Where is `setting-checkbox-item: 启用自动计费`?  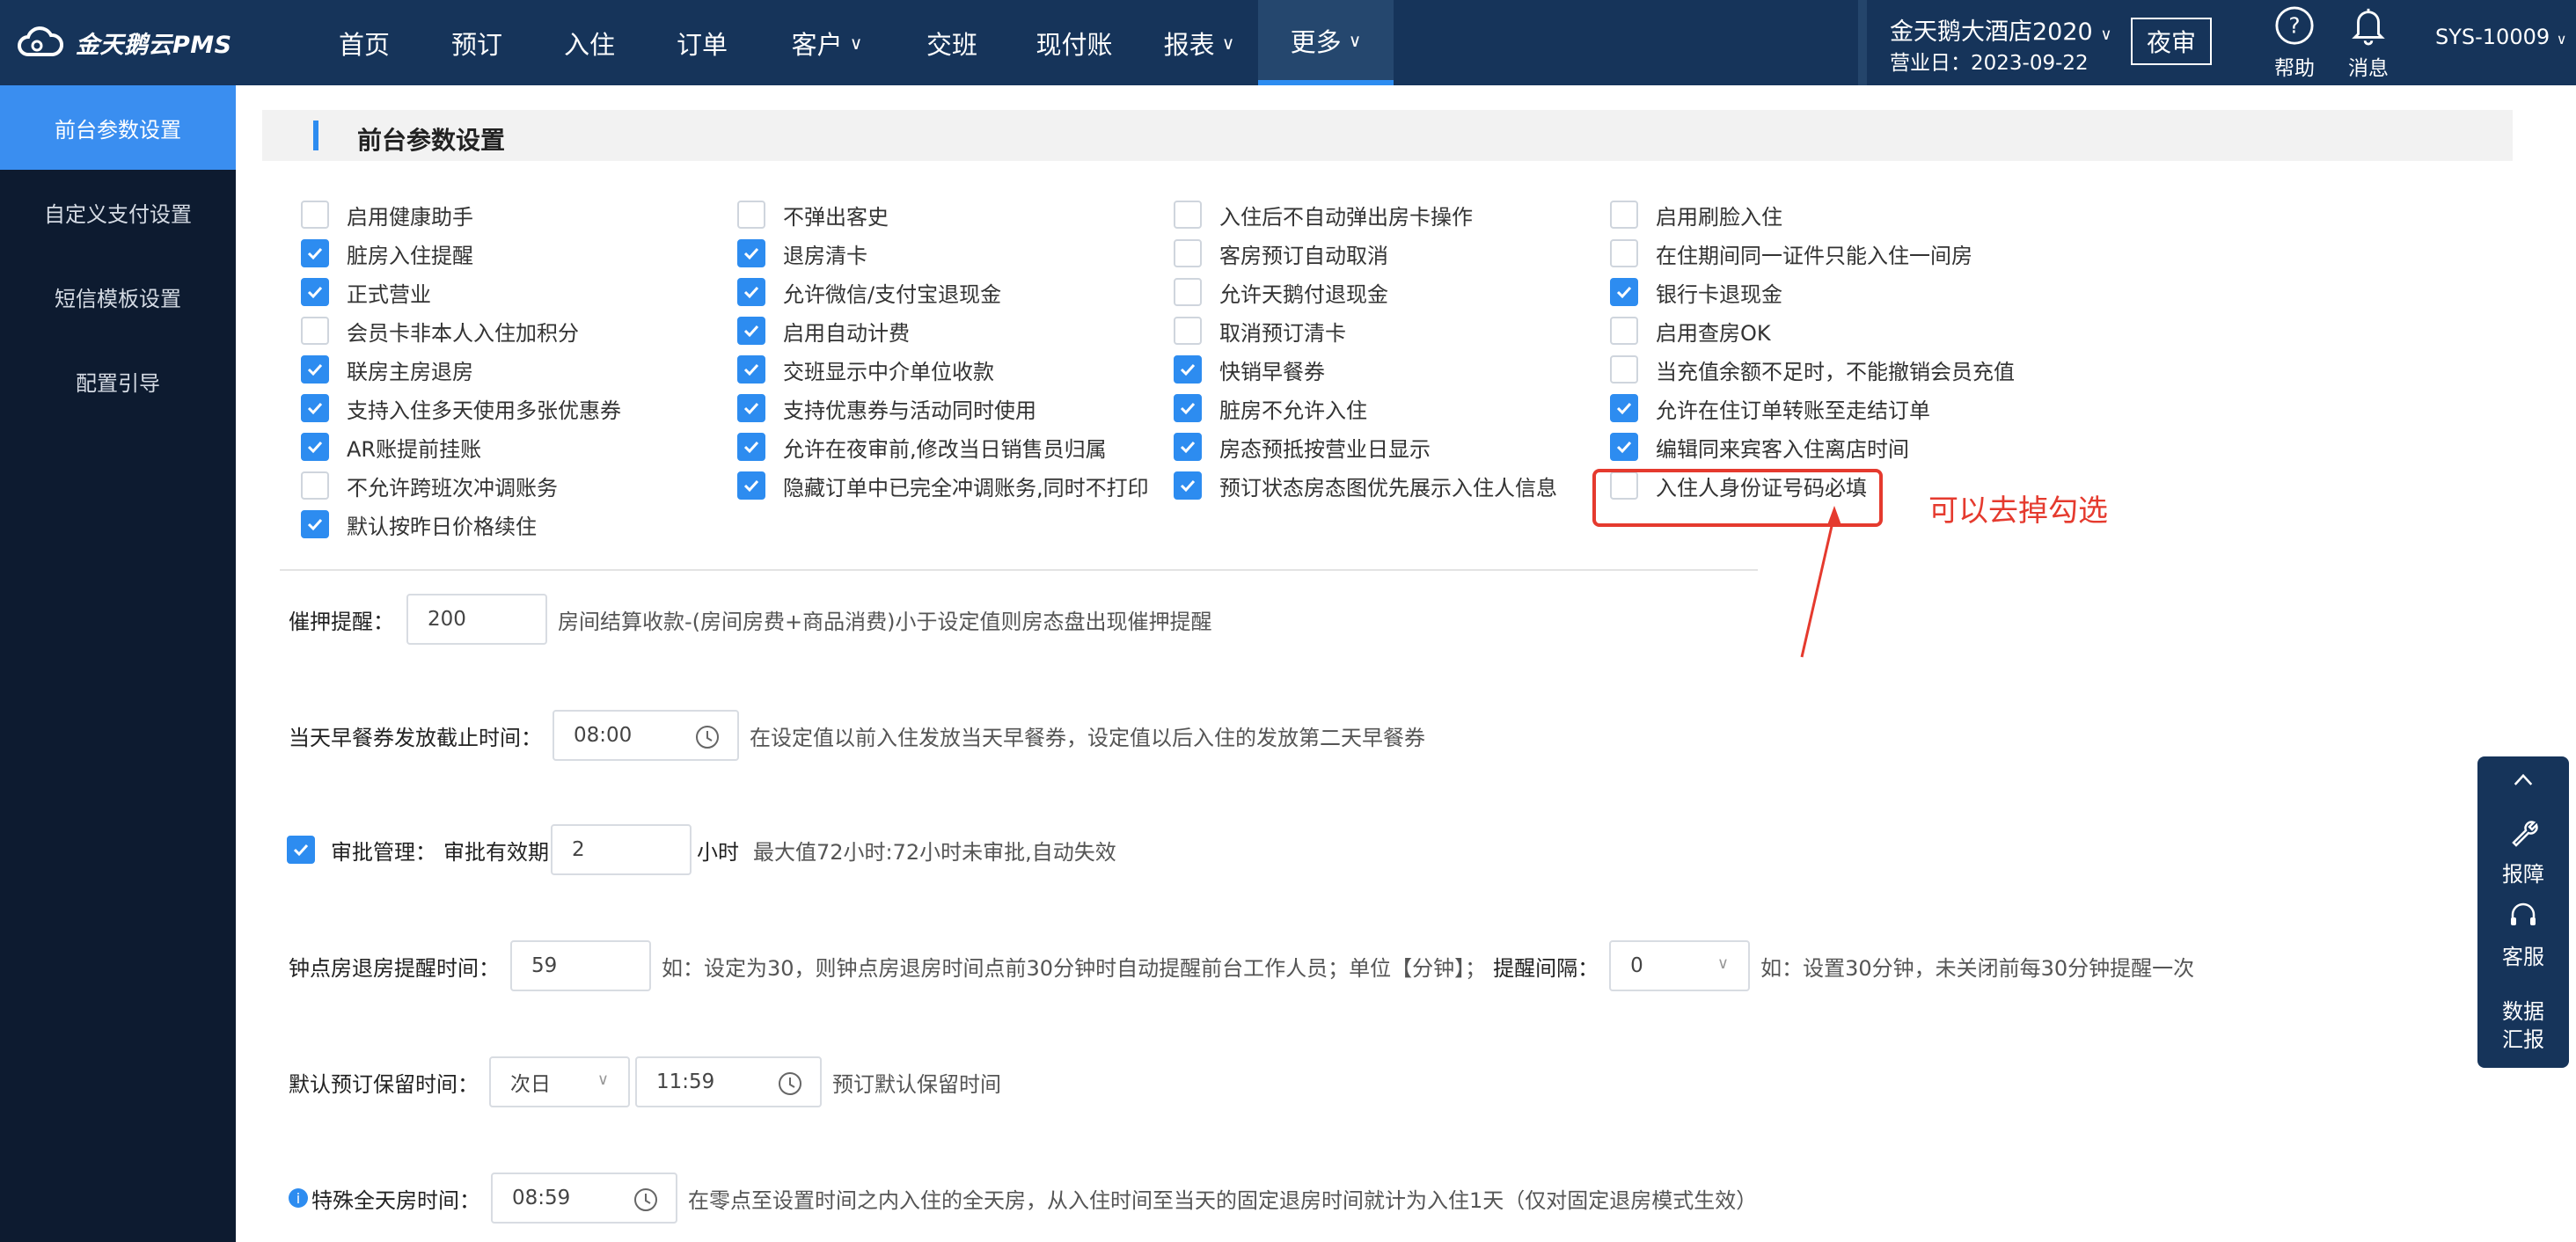
setting-checkbox-item: 启用自动计费 is located at coordinates (823, 331).